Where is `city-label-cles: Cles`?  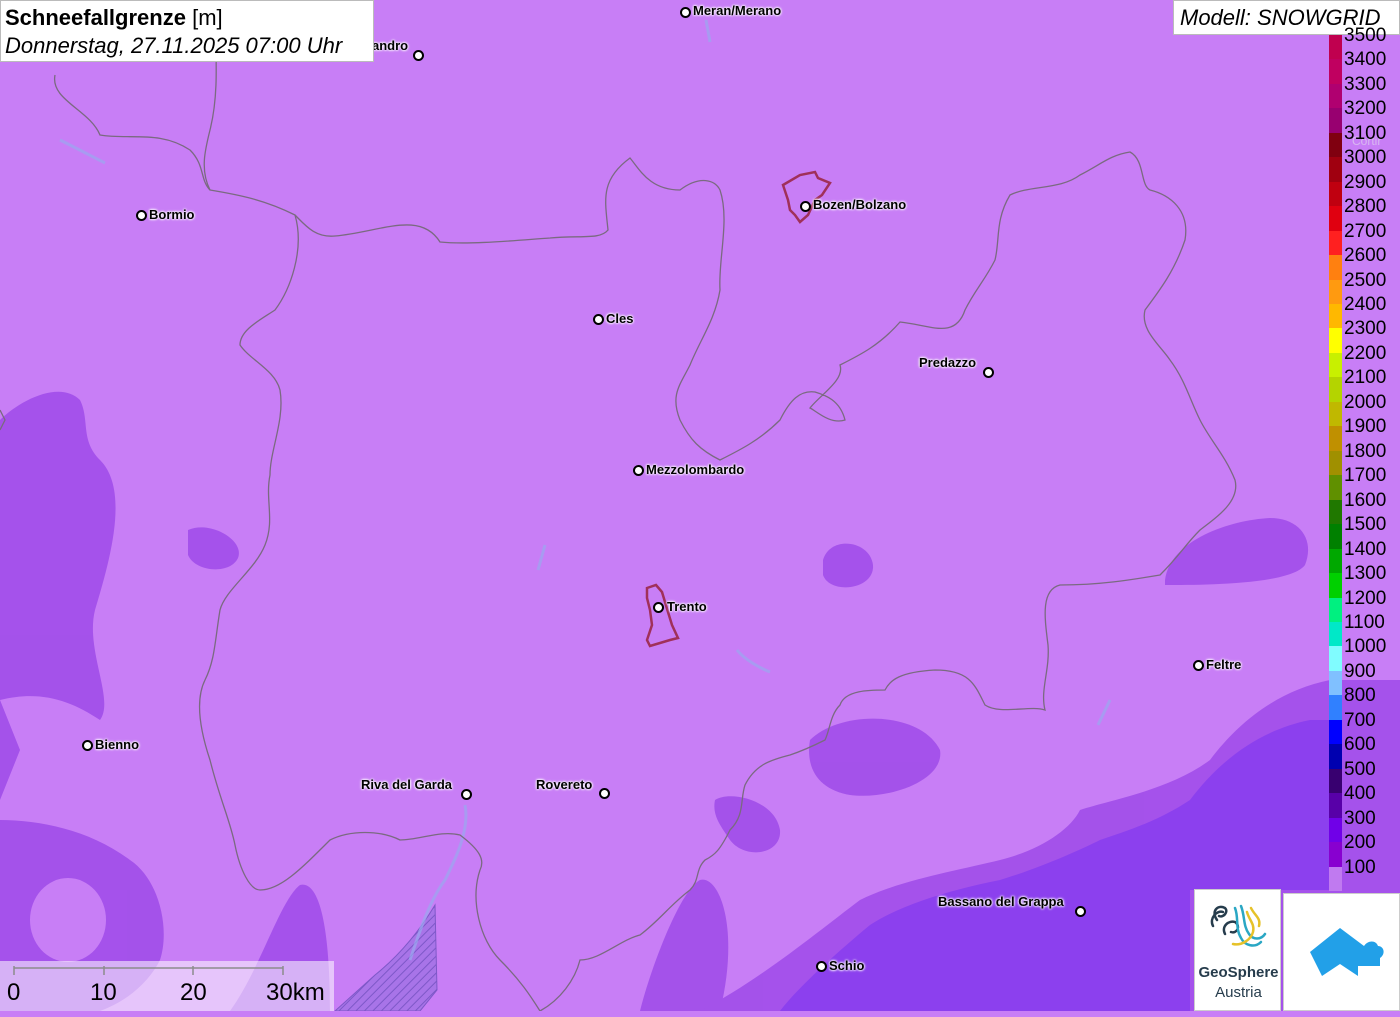
city-label-cles: Cles is located at coordinates (619, 318).